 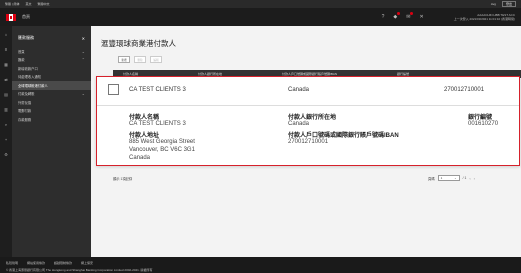 I want to click on home-icon: ⌂, so click(x=6, y=34).